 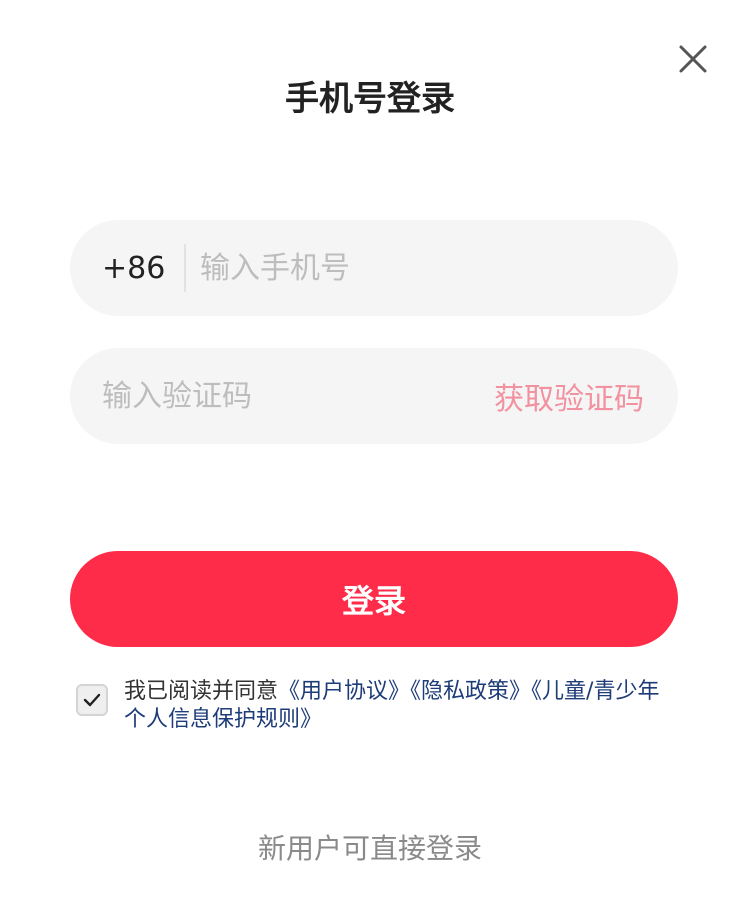 I want to click on close-icon, so click(x=693, y=59).